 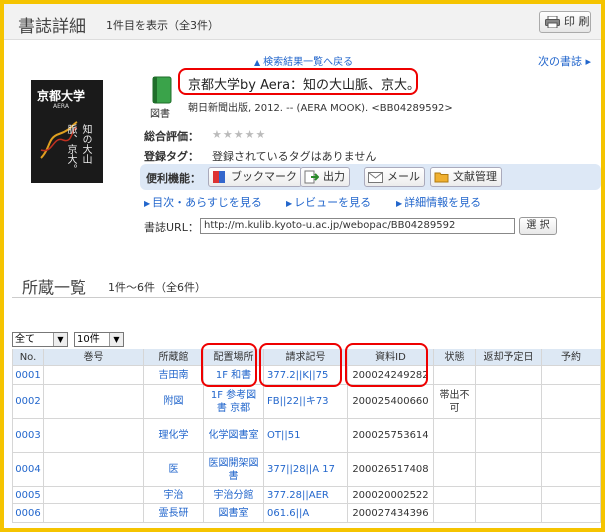 I want to click on detail-link: 詳細情報を見る, so click(x=438, y=202).